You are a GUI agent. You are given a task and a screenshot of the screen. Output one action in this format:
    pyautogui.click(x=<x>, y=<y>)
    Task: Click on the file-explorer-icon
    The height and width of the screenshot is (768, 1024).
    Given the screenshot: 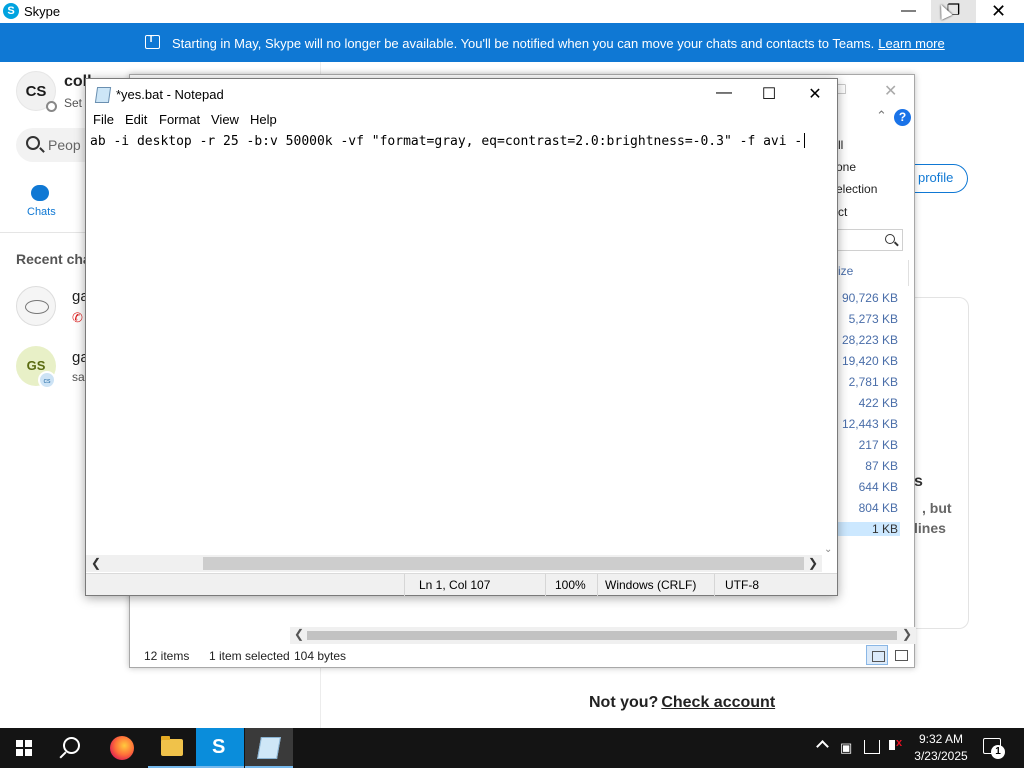 What is the action you would take?
    pyautogui.click(x=172, y=746)
    